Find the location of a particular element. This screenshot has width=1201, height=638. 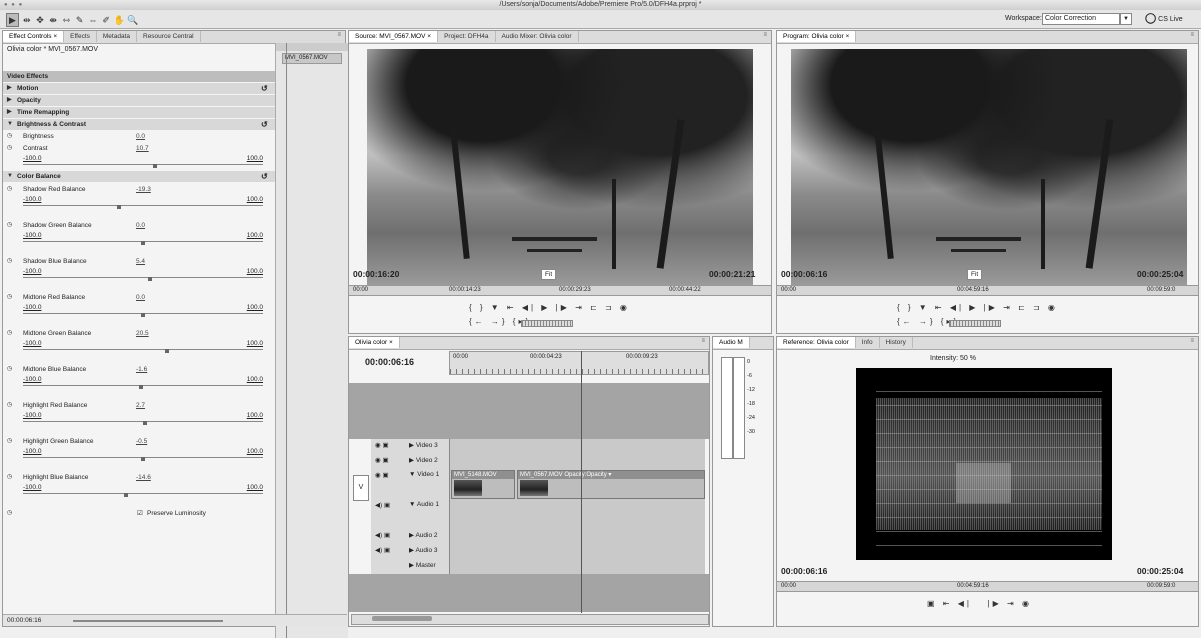

param-value: -1.6 is located at coordinates (141, 369).